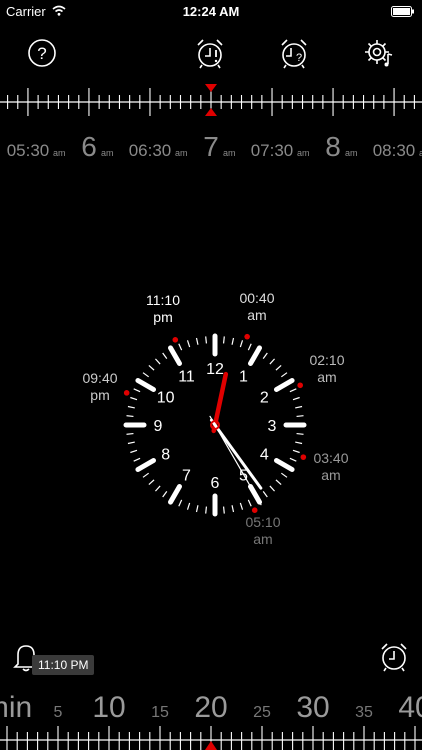 The width and height of the screenshot is (422, 750). Describe the element at coordinates (272, 426) in the screenshot. I see `clock-numeral: 3` at that location.